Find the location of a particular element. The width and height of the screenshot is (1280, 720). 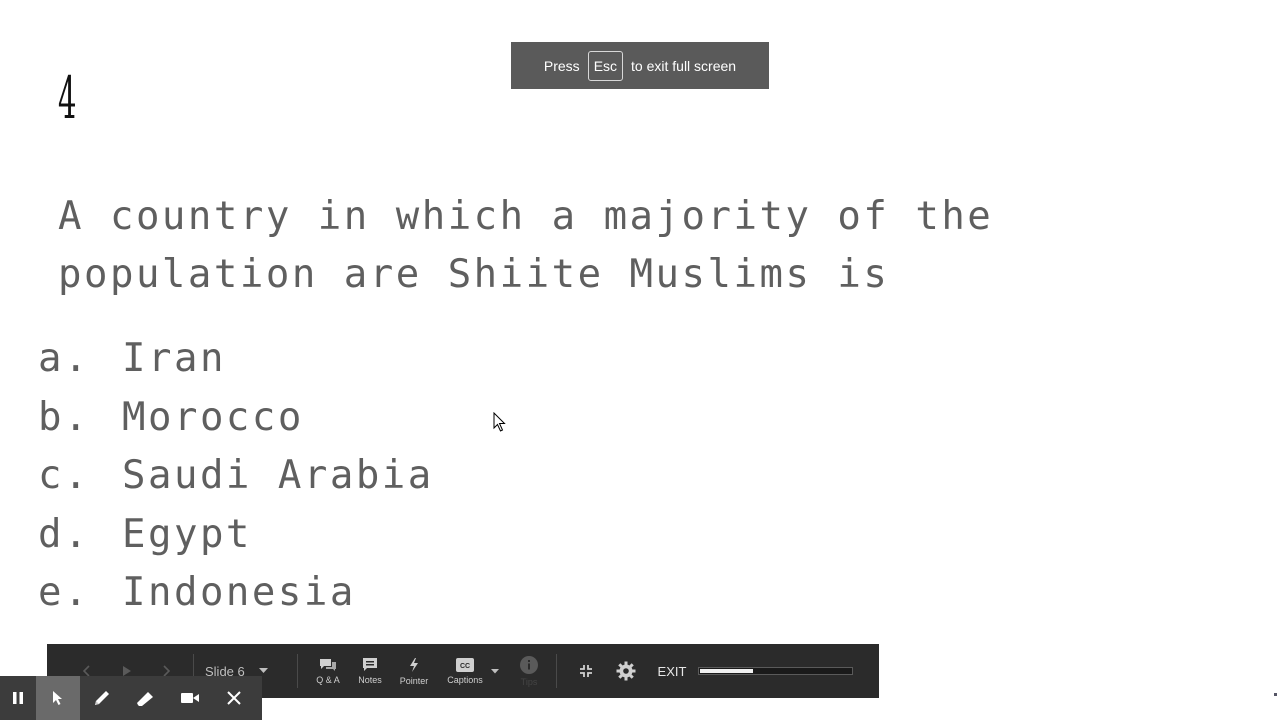

exit-fullscreen-button is located at coordinates (586, 671).